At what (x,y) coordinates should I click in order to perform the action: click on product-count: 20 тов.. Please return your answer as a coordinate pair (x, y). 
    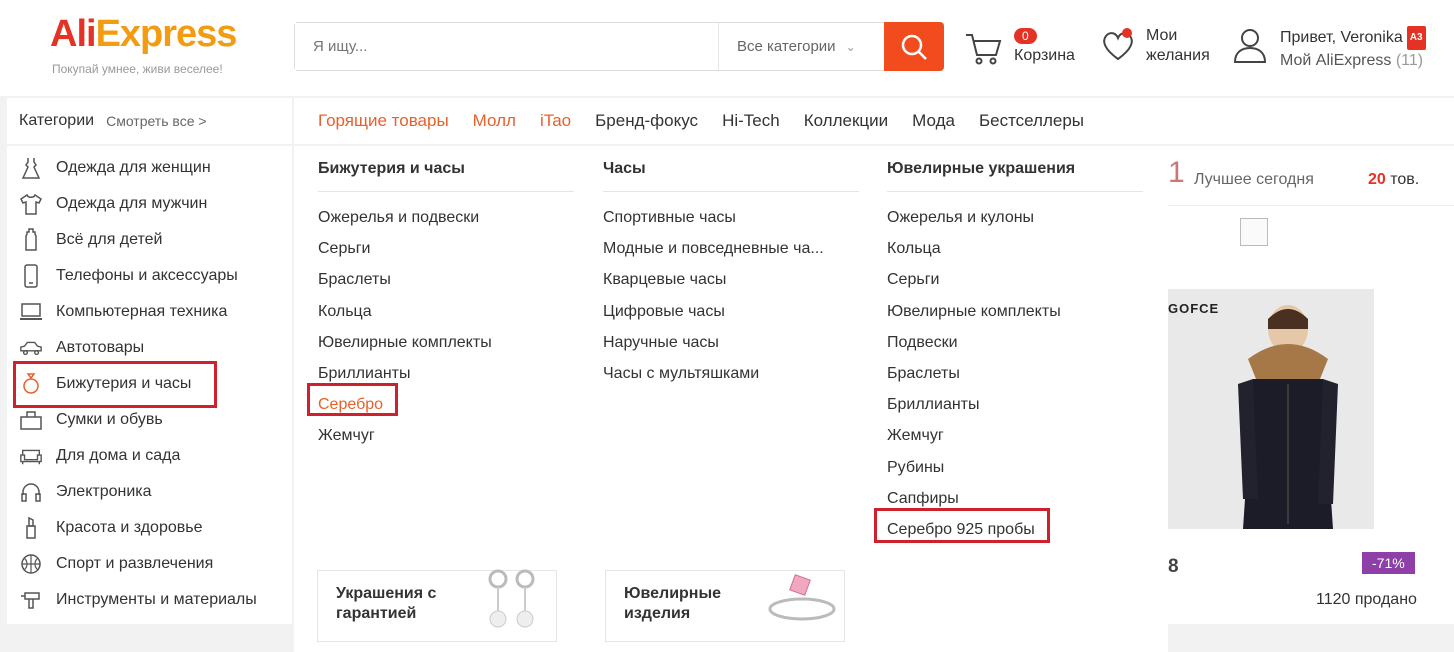
    Looking at the image, I should click on (1393, 180).